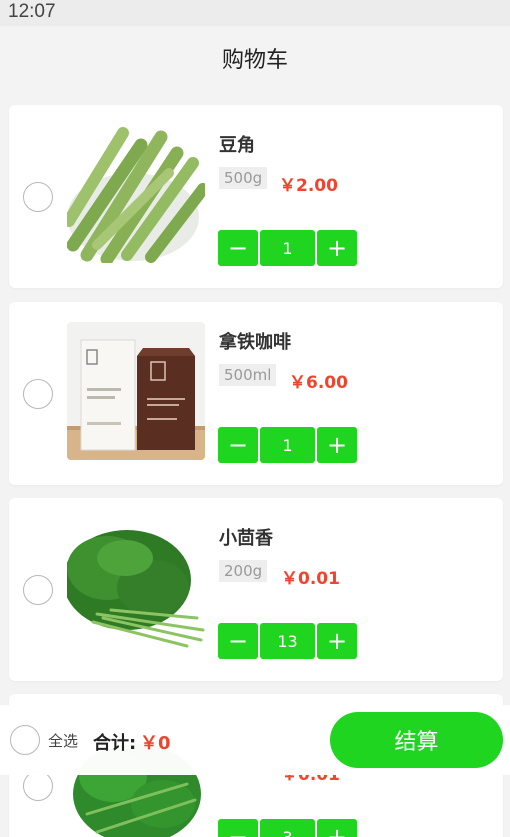 The height and width of the screenshot is (837, 510). I want to click on item-spec: 500ml, so click(248, 375).